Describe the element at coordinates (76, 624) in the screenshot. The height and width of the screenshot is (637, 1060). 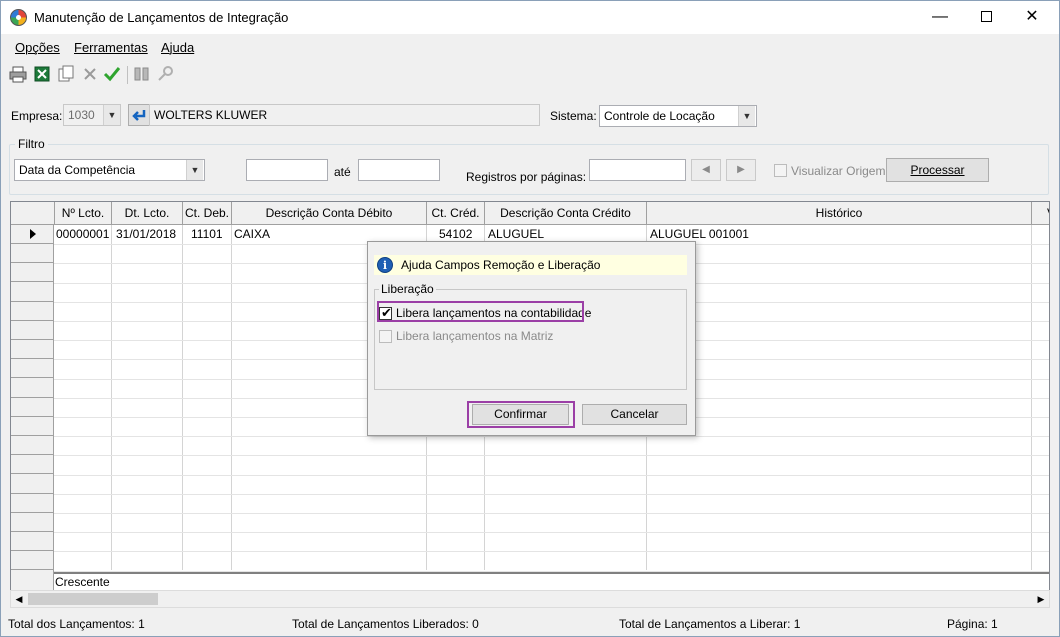
I see `status-total-lancamentos: Total dos Lançamentos: 1` at that location.